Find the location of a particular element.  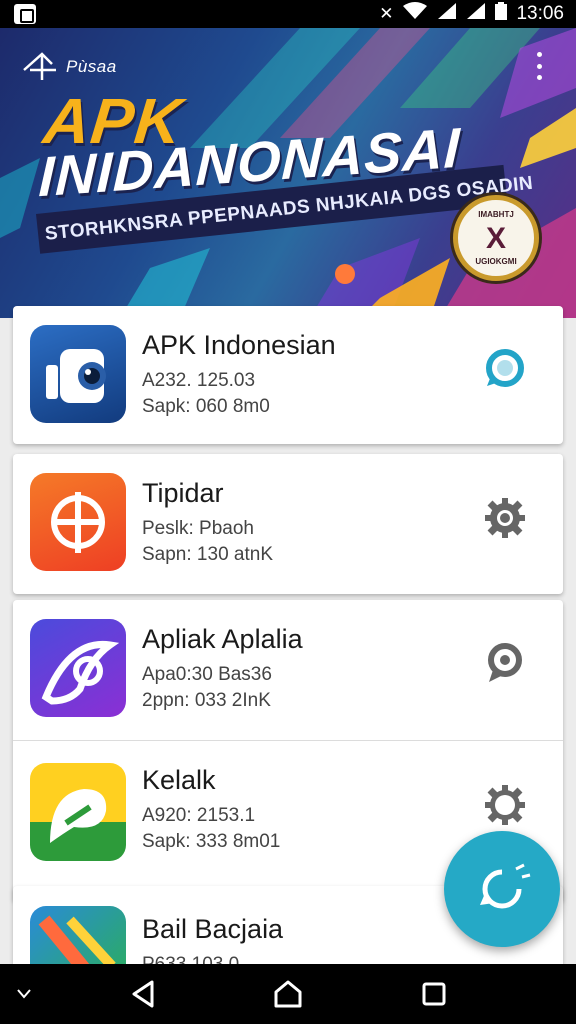

recents-icon is located at coordinates (434, 994).